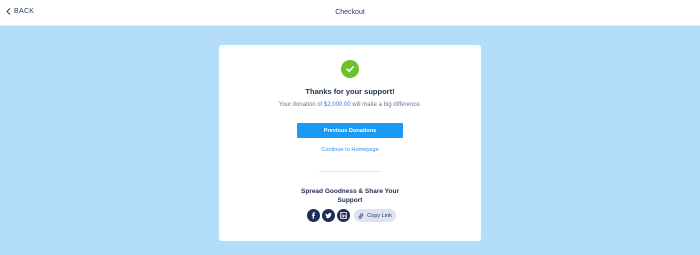  What do you see at coordinates (350, 150) in the screenshot?
I see `continue-to-homepage-link: Continue to Homepage` at bounding box center [350, 150].